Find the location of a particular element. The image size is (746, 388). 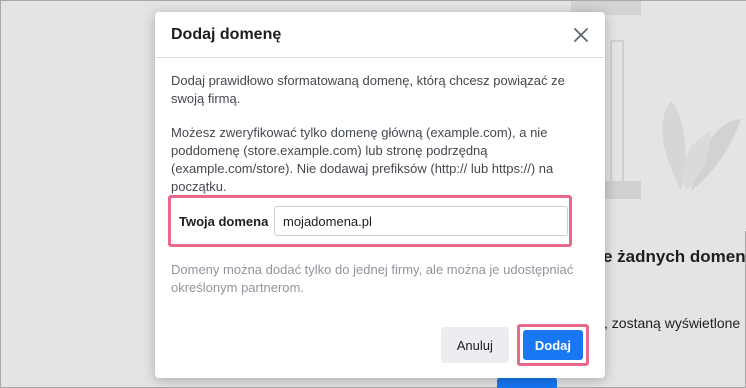

close-button is located at coordinates (581, 35).